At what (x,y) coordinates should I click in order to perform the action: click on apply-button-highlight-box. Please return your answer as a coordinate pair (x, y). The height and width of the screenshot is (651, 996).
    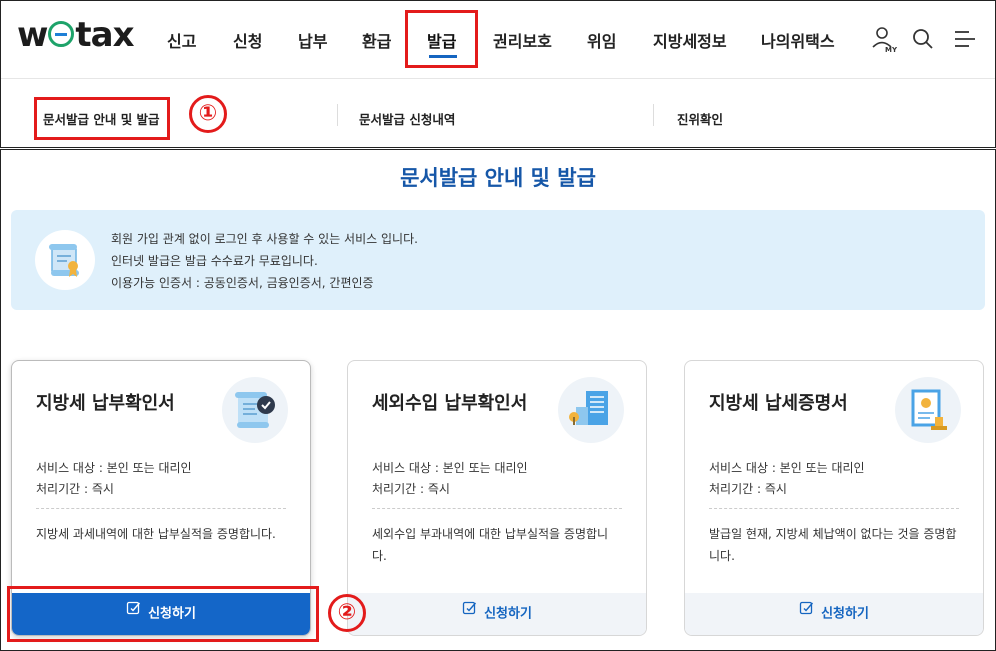
    Looking at the image, I should click on (163, 614).